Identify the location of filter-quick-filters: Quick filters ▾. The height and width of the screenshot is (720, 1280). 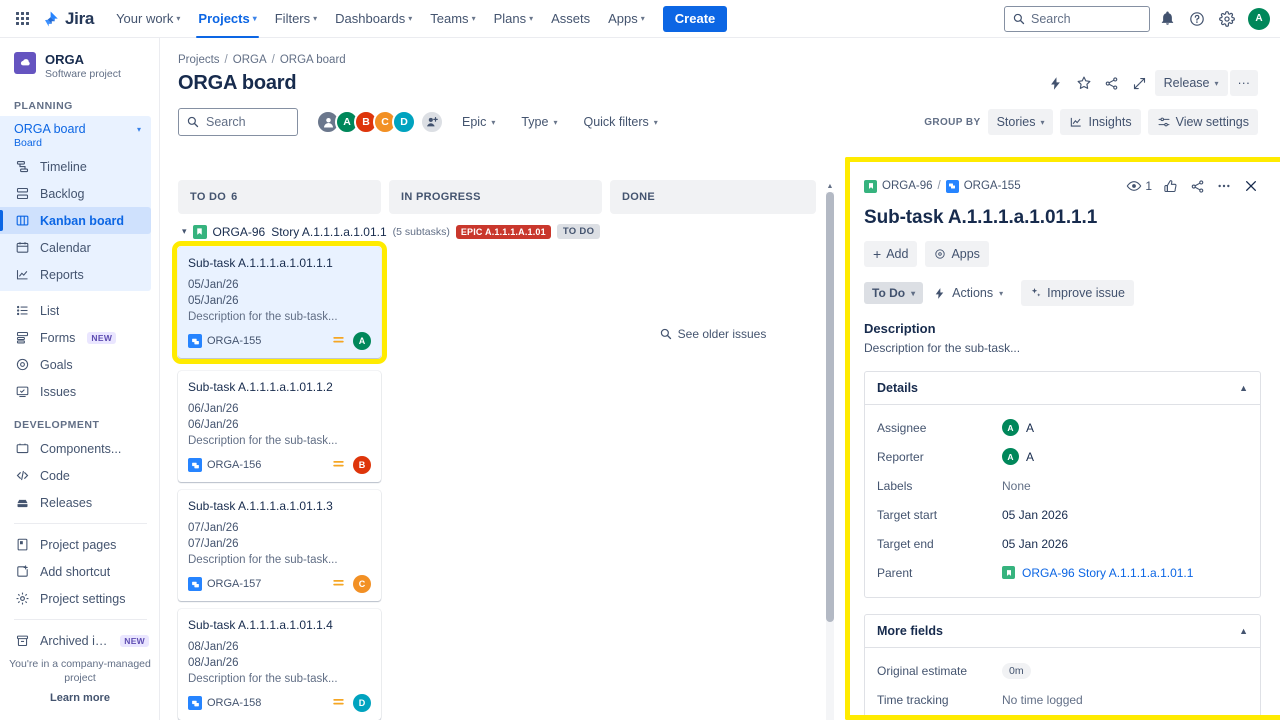
(620, 122).